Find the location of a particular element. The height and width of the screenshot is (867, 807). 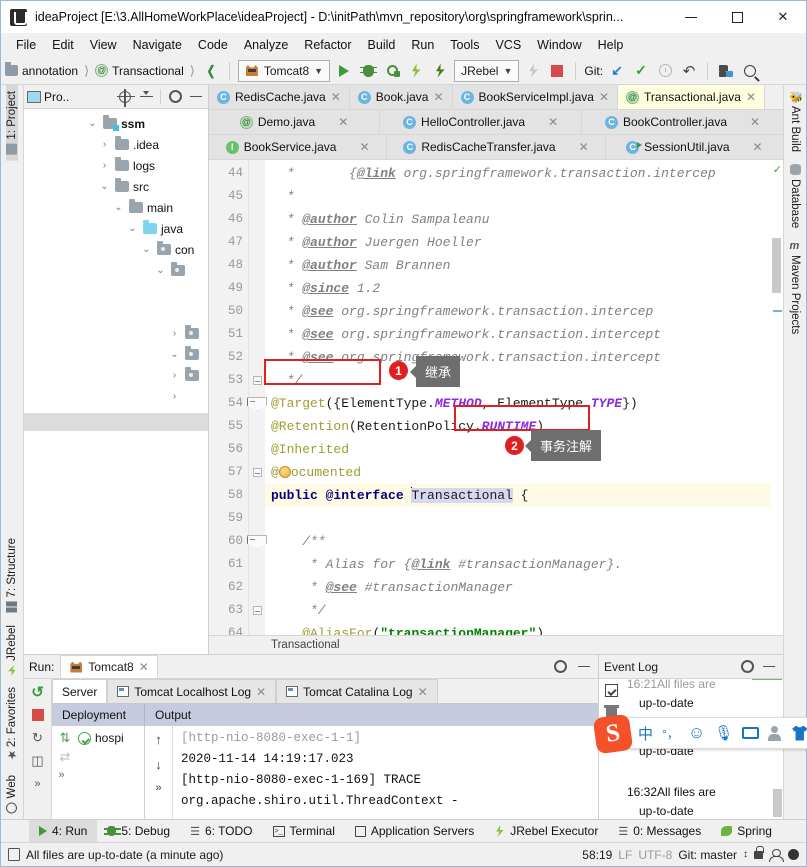

run-coverage-button is located at coordinates (392, 71).